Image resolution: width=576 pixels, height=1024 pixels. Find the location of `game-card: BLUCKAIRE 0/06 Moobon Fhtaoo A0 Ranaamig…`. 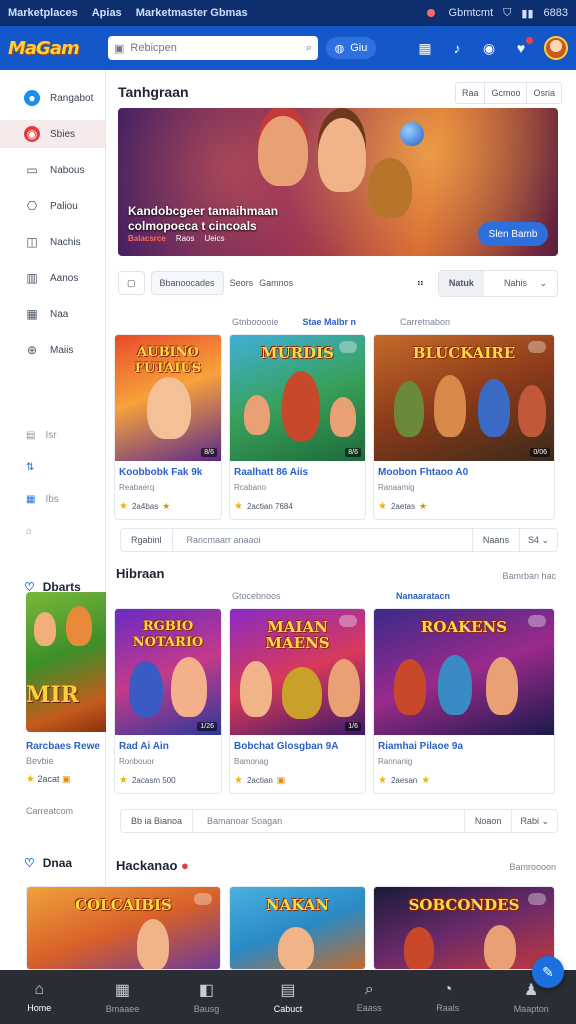

game-card: BLUCKAIRE 0/06 Moobon Fhtaoo A0 Ranaamig… is located at coordinates (464, 427).